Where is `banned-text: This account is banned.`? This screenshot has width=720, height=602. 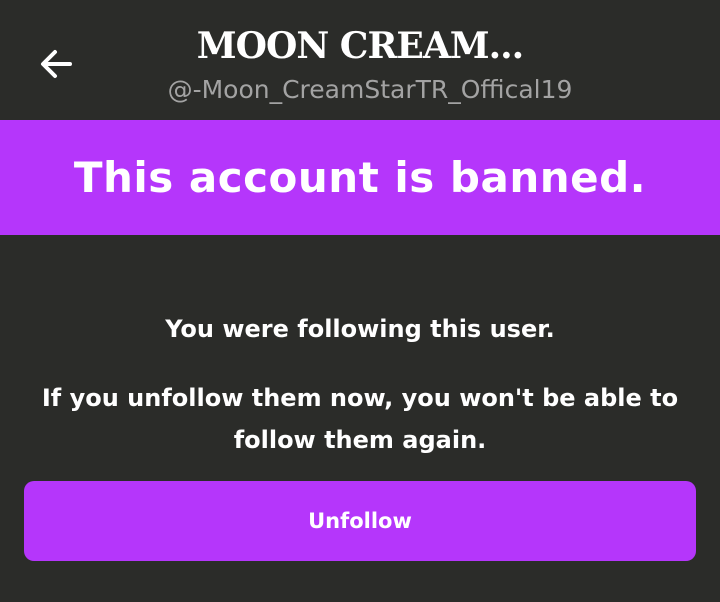
banned-text: This account is banned. is located at coordinates (360, 177).